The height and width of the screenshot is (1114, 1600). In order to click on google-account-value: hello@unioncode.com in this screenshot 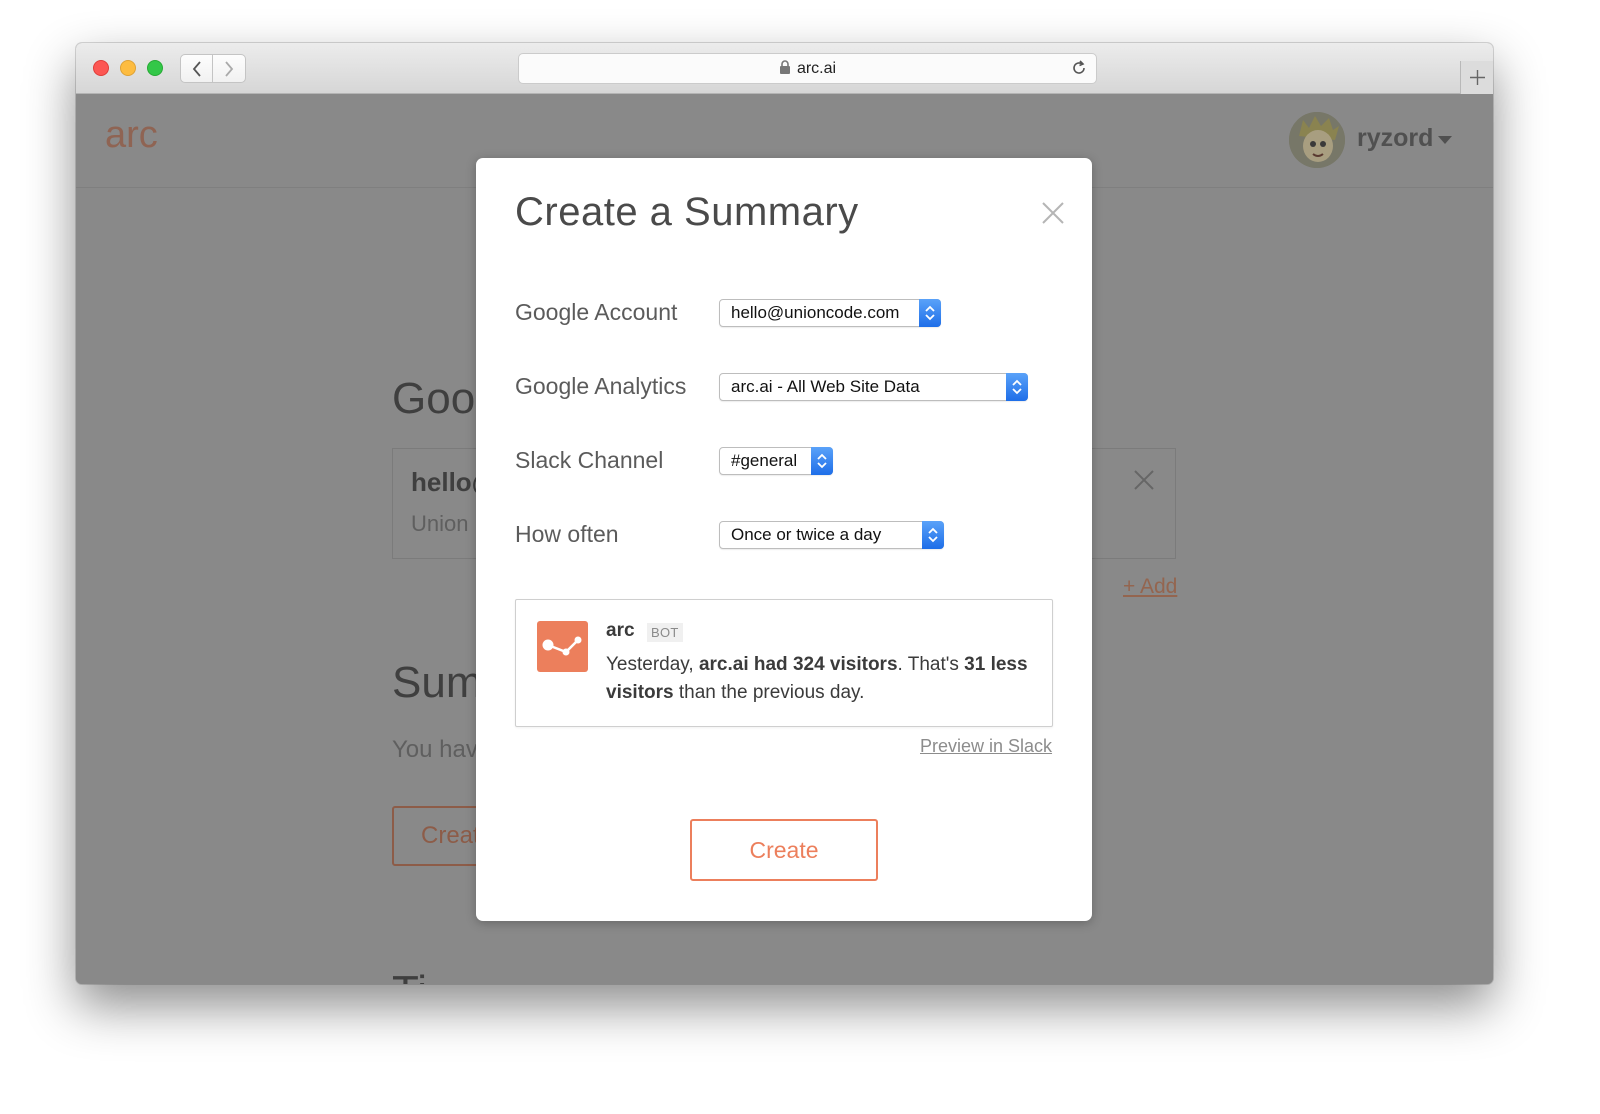, I will do `click(815, 312)`.